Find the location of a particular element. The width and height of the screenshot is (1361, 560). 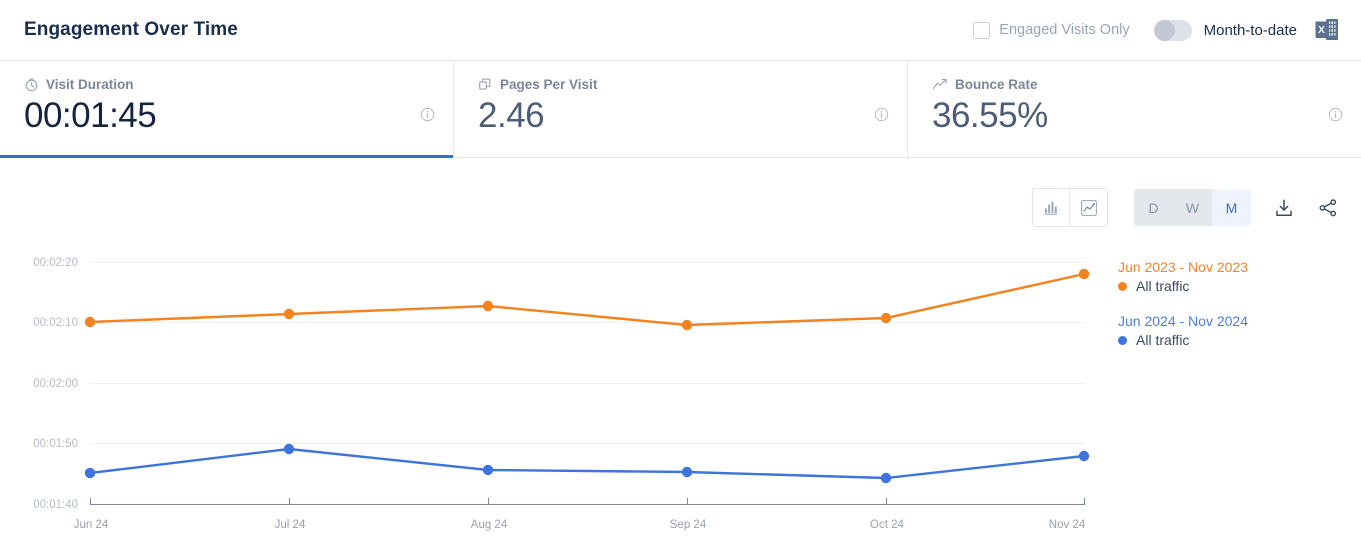

x-axis-tick-label: Jul 24 is located at coordinates (290, 525).